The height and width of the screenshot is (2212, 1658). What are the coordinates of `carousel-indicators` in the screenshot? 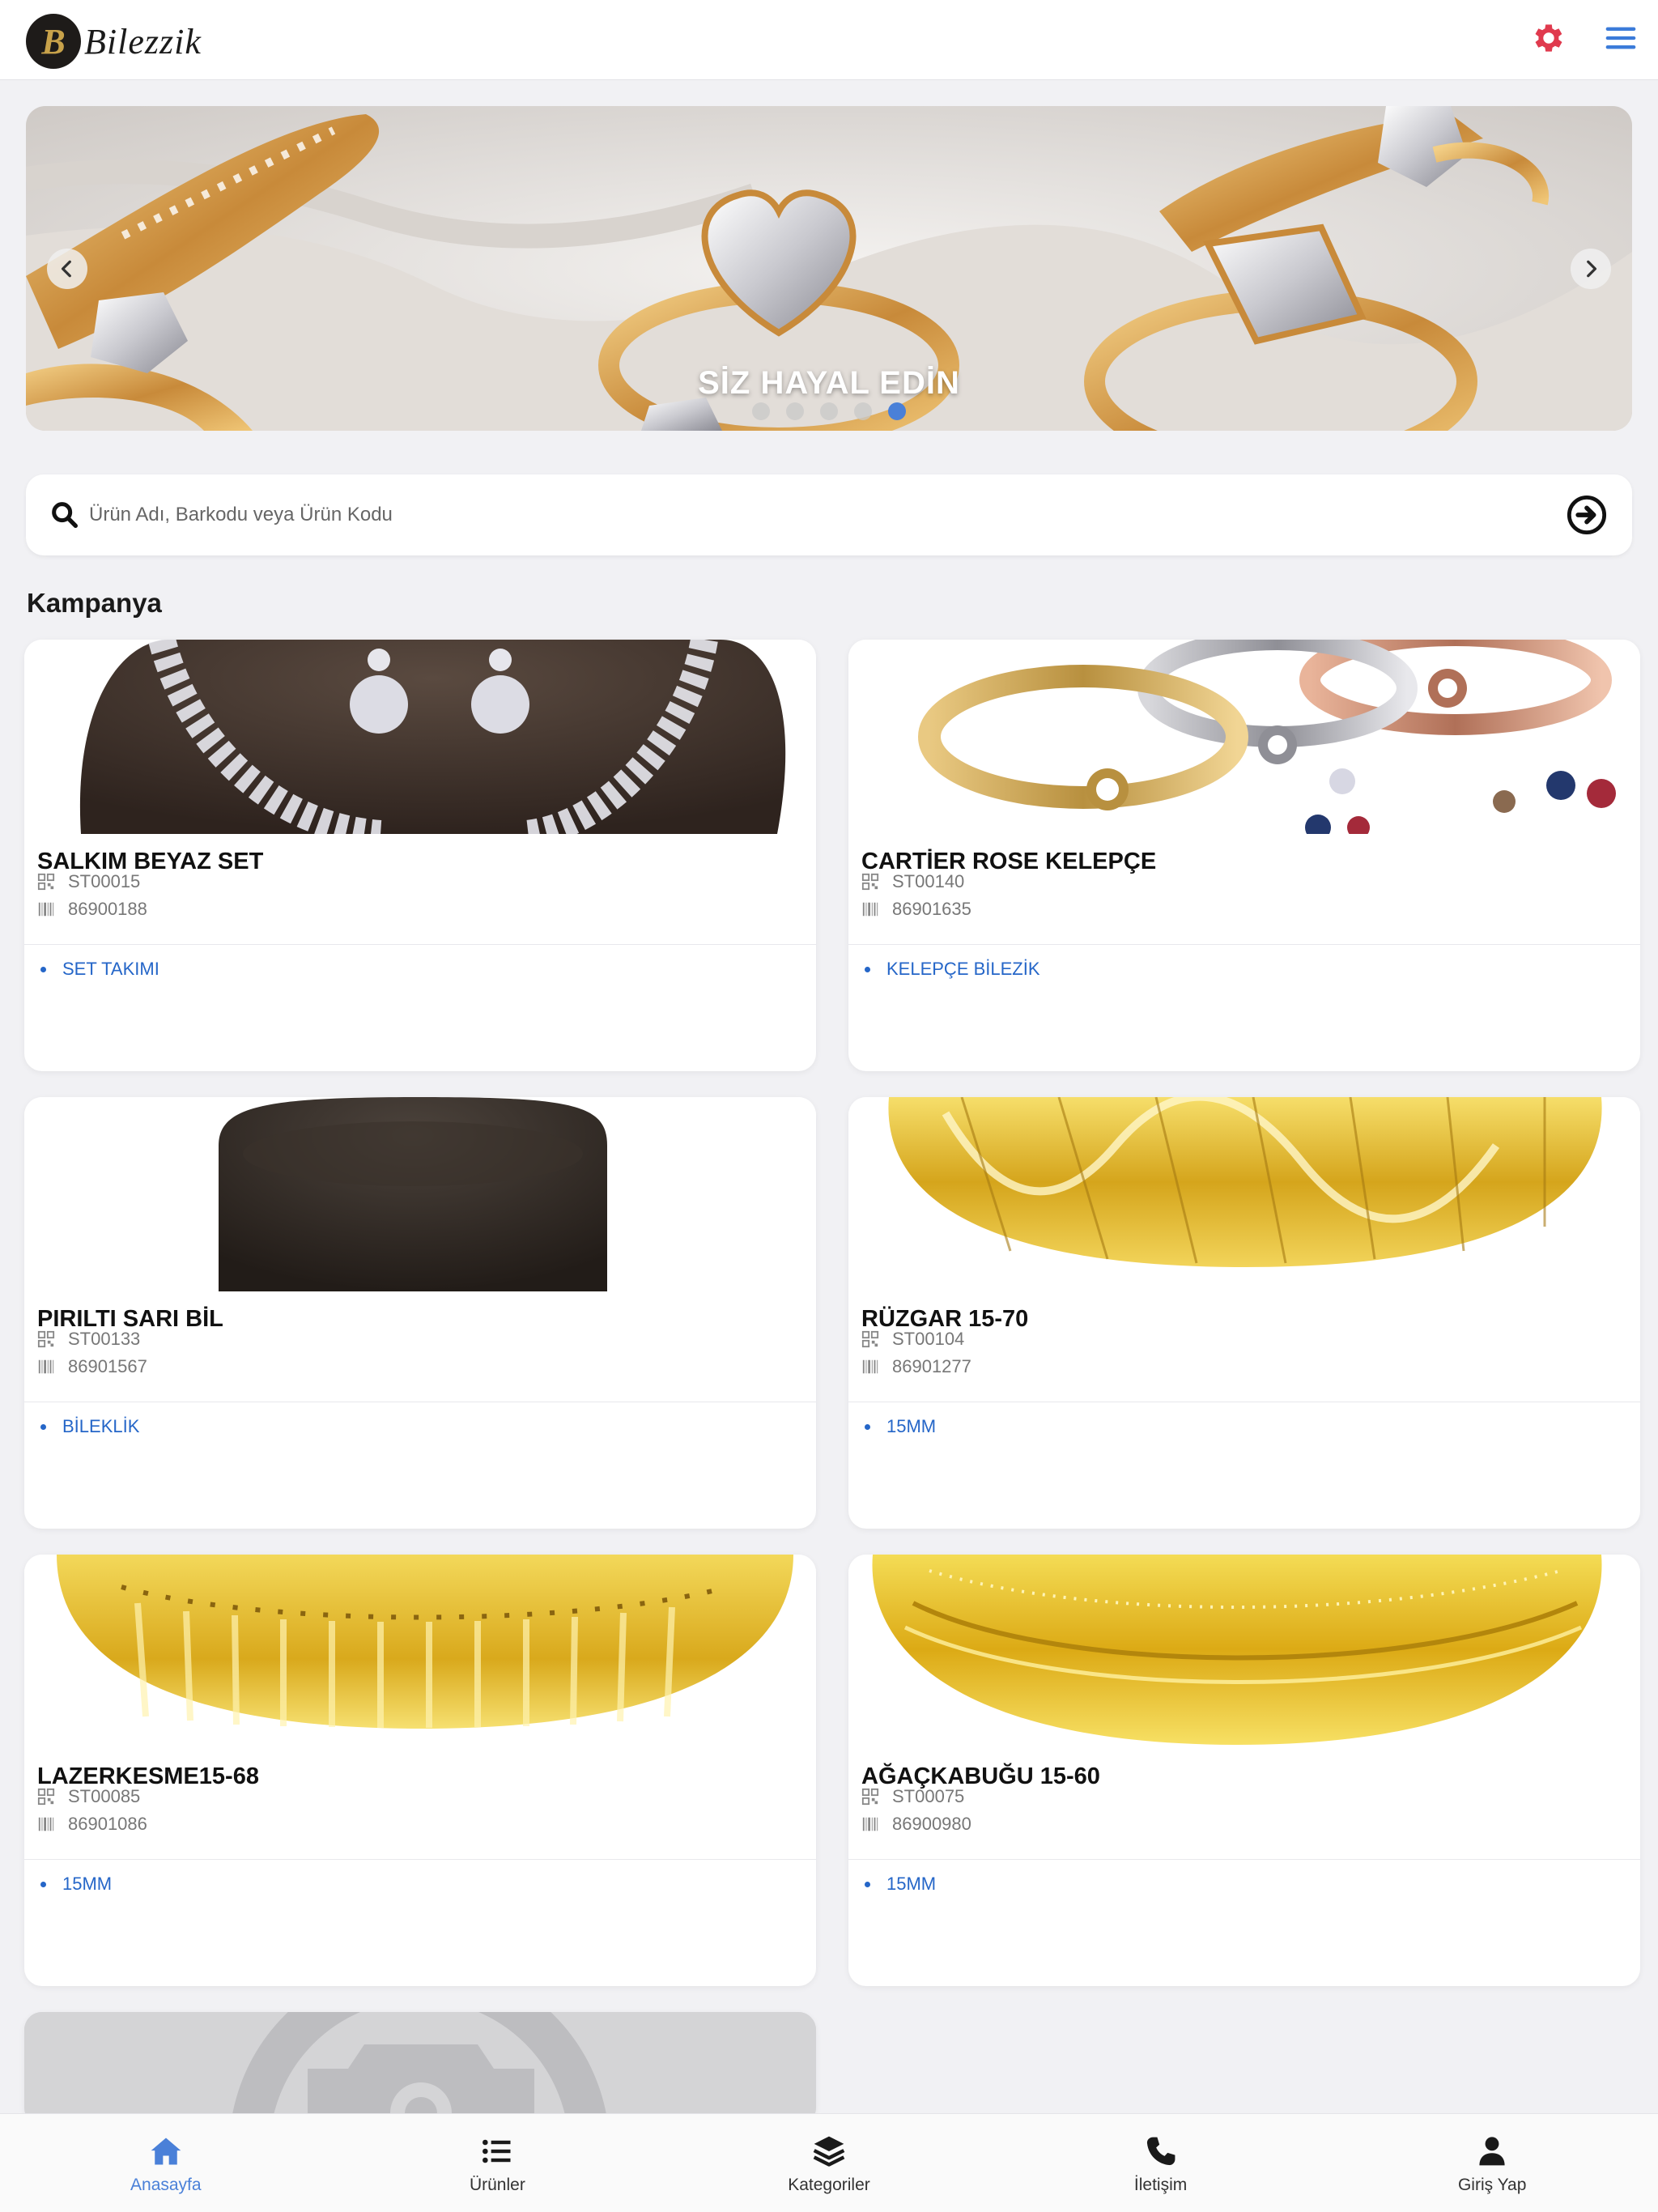 It's located at (829, 411).